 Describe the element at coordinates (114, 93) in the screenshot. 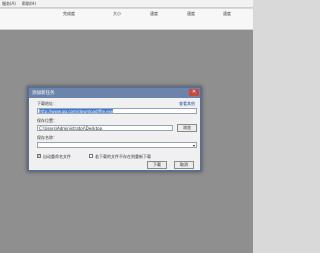

I see `dialog-title: 添加新任务` at that location.